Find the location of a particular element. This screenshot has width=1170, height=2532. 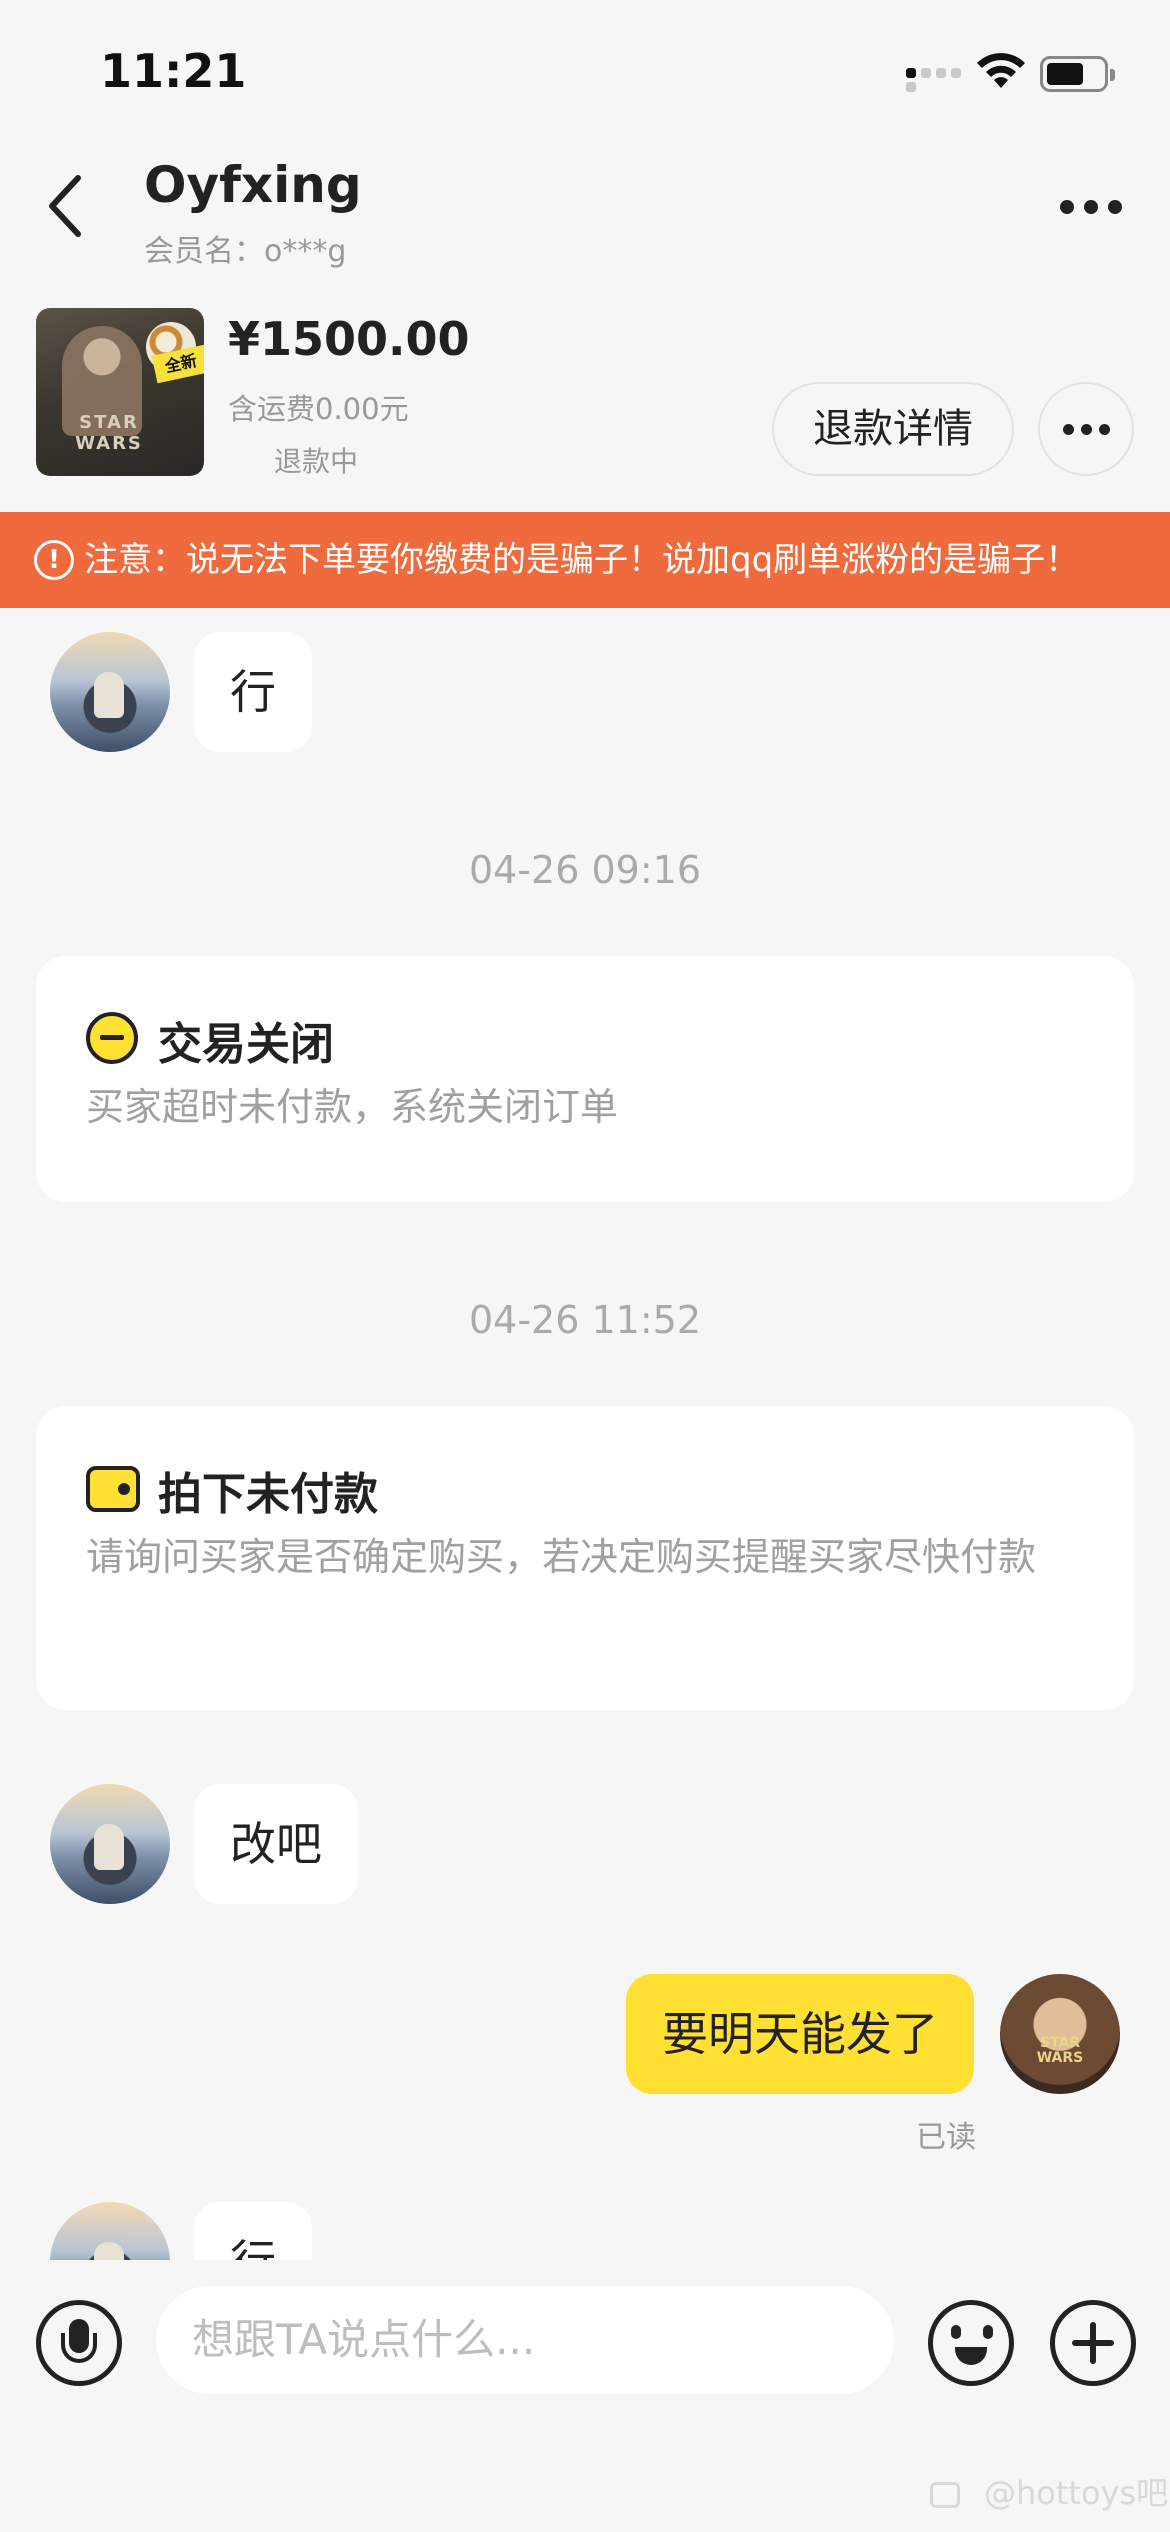

watermark-text: @hottoys吧 is located at coordinates (1076, 2493).